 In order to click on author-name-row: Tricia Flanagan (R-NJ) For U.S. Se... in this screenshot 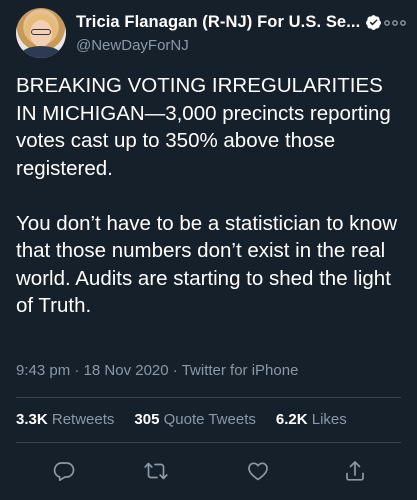, I will do `click(229, 22)`.